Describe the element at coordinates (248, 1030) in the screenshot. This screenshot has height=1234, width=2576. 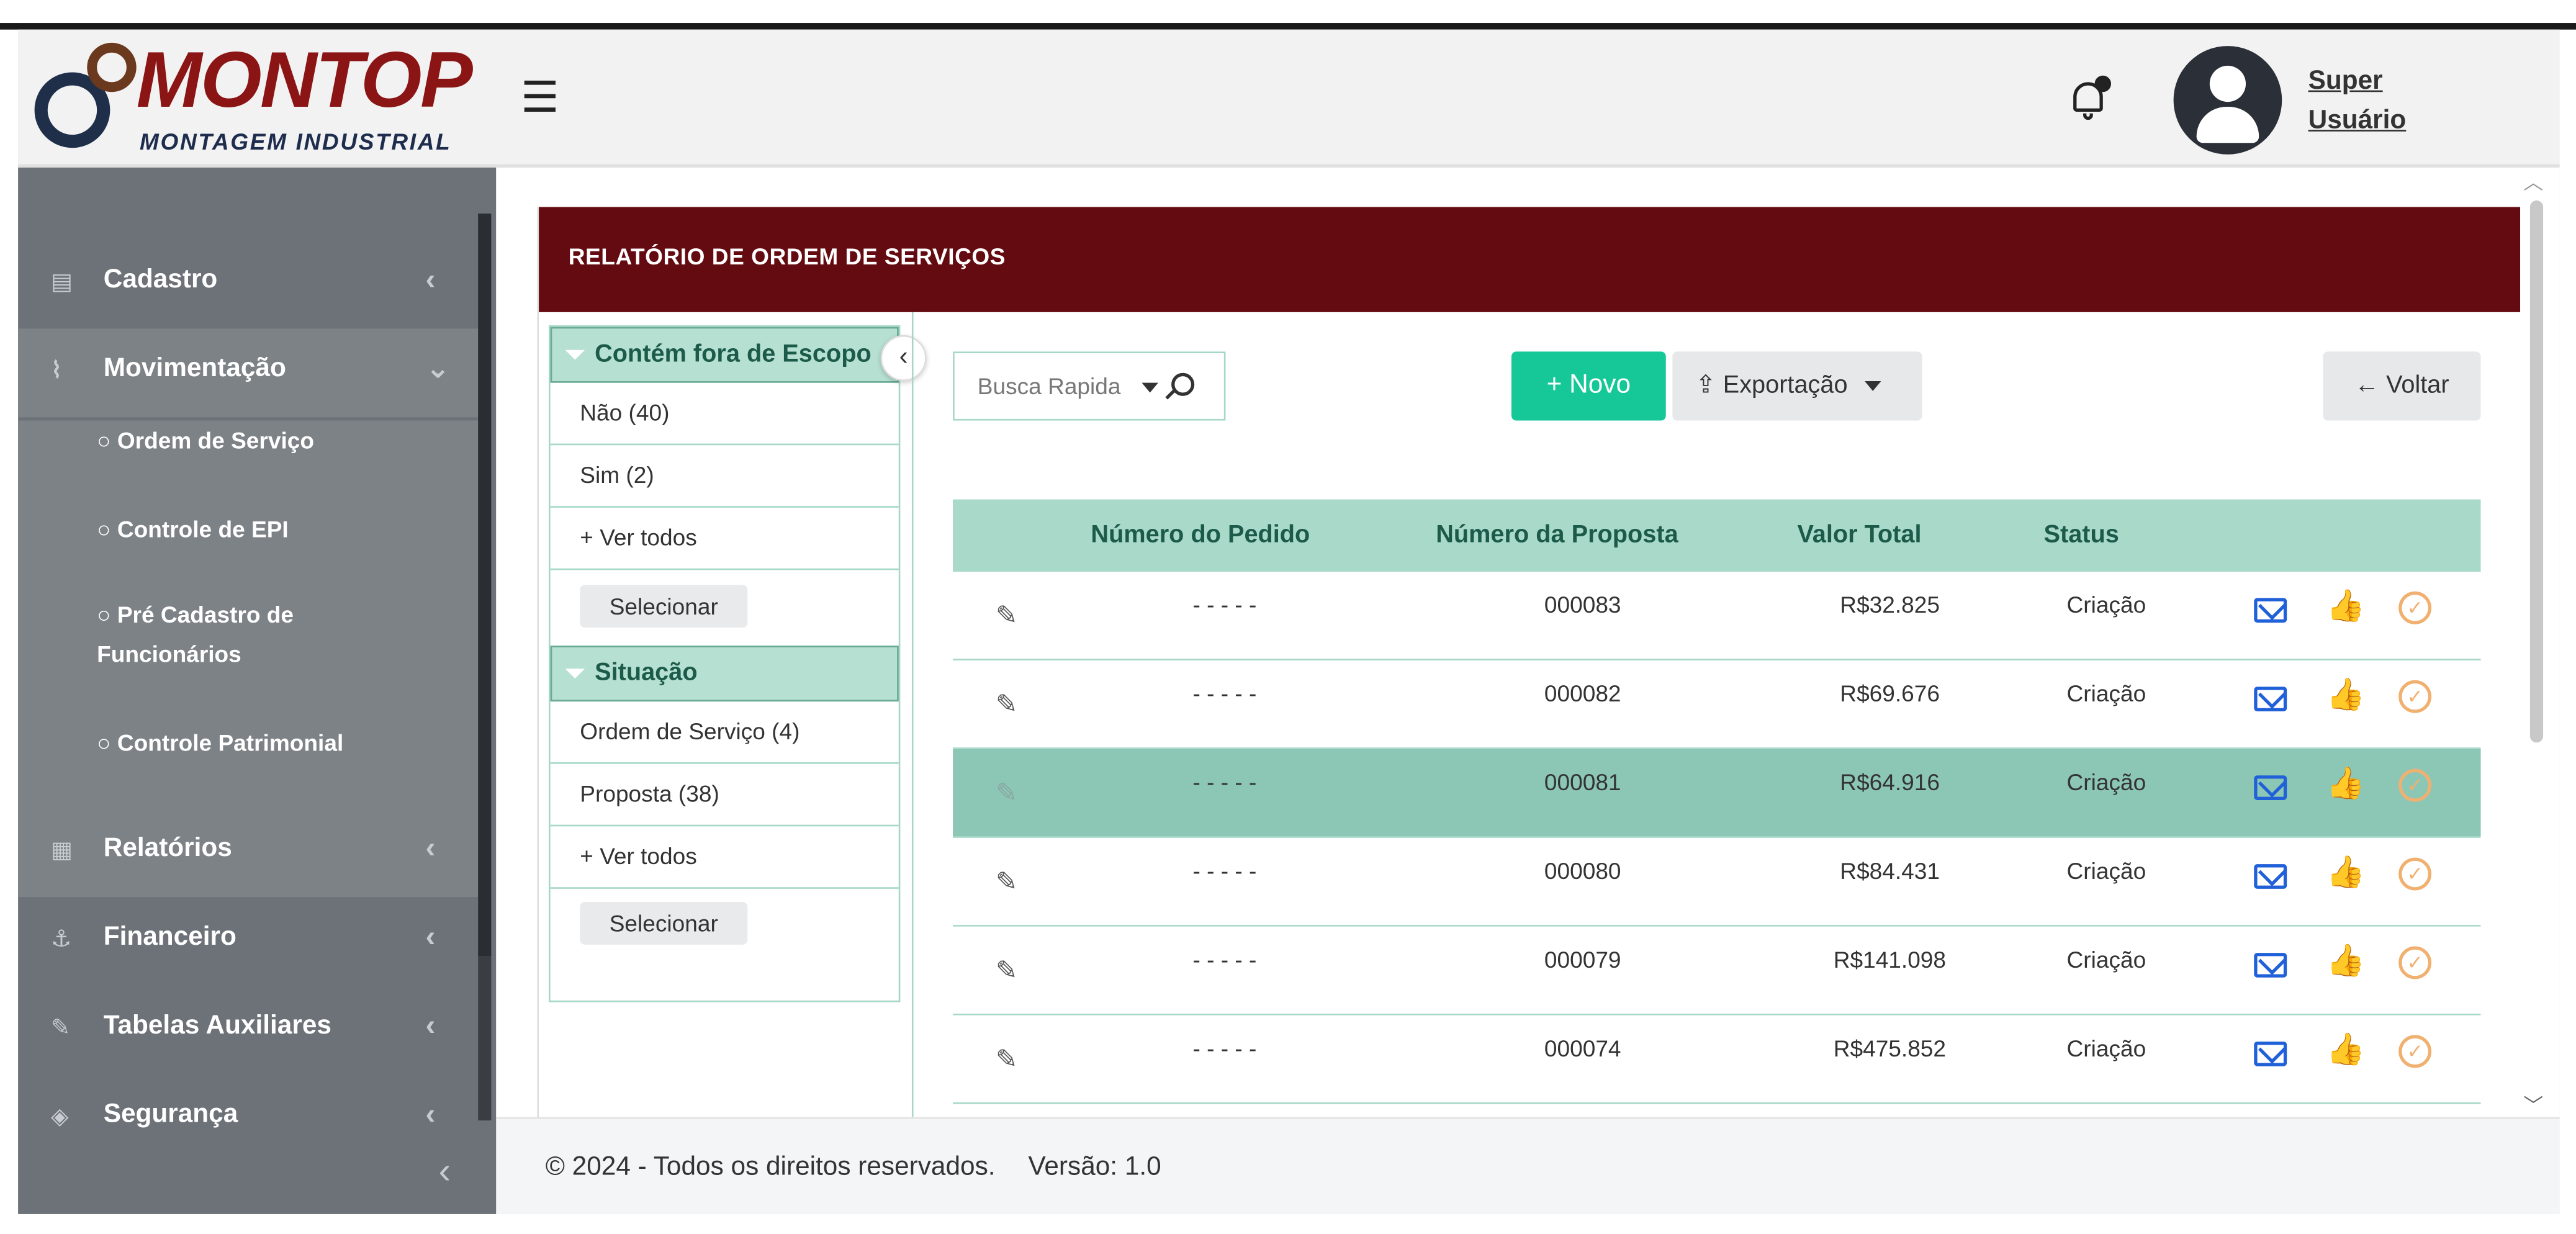
I see `sidebar-item-tabelas-auxiliares: ✎ Tabelas Auxiliares ‹` at that location.